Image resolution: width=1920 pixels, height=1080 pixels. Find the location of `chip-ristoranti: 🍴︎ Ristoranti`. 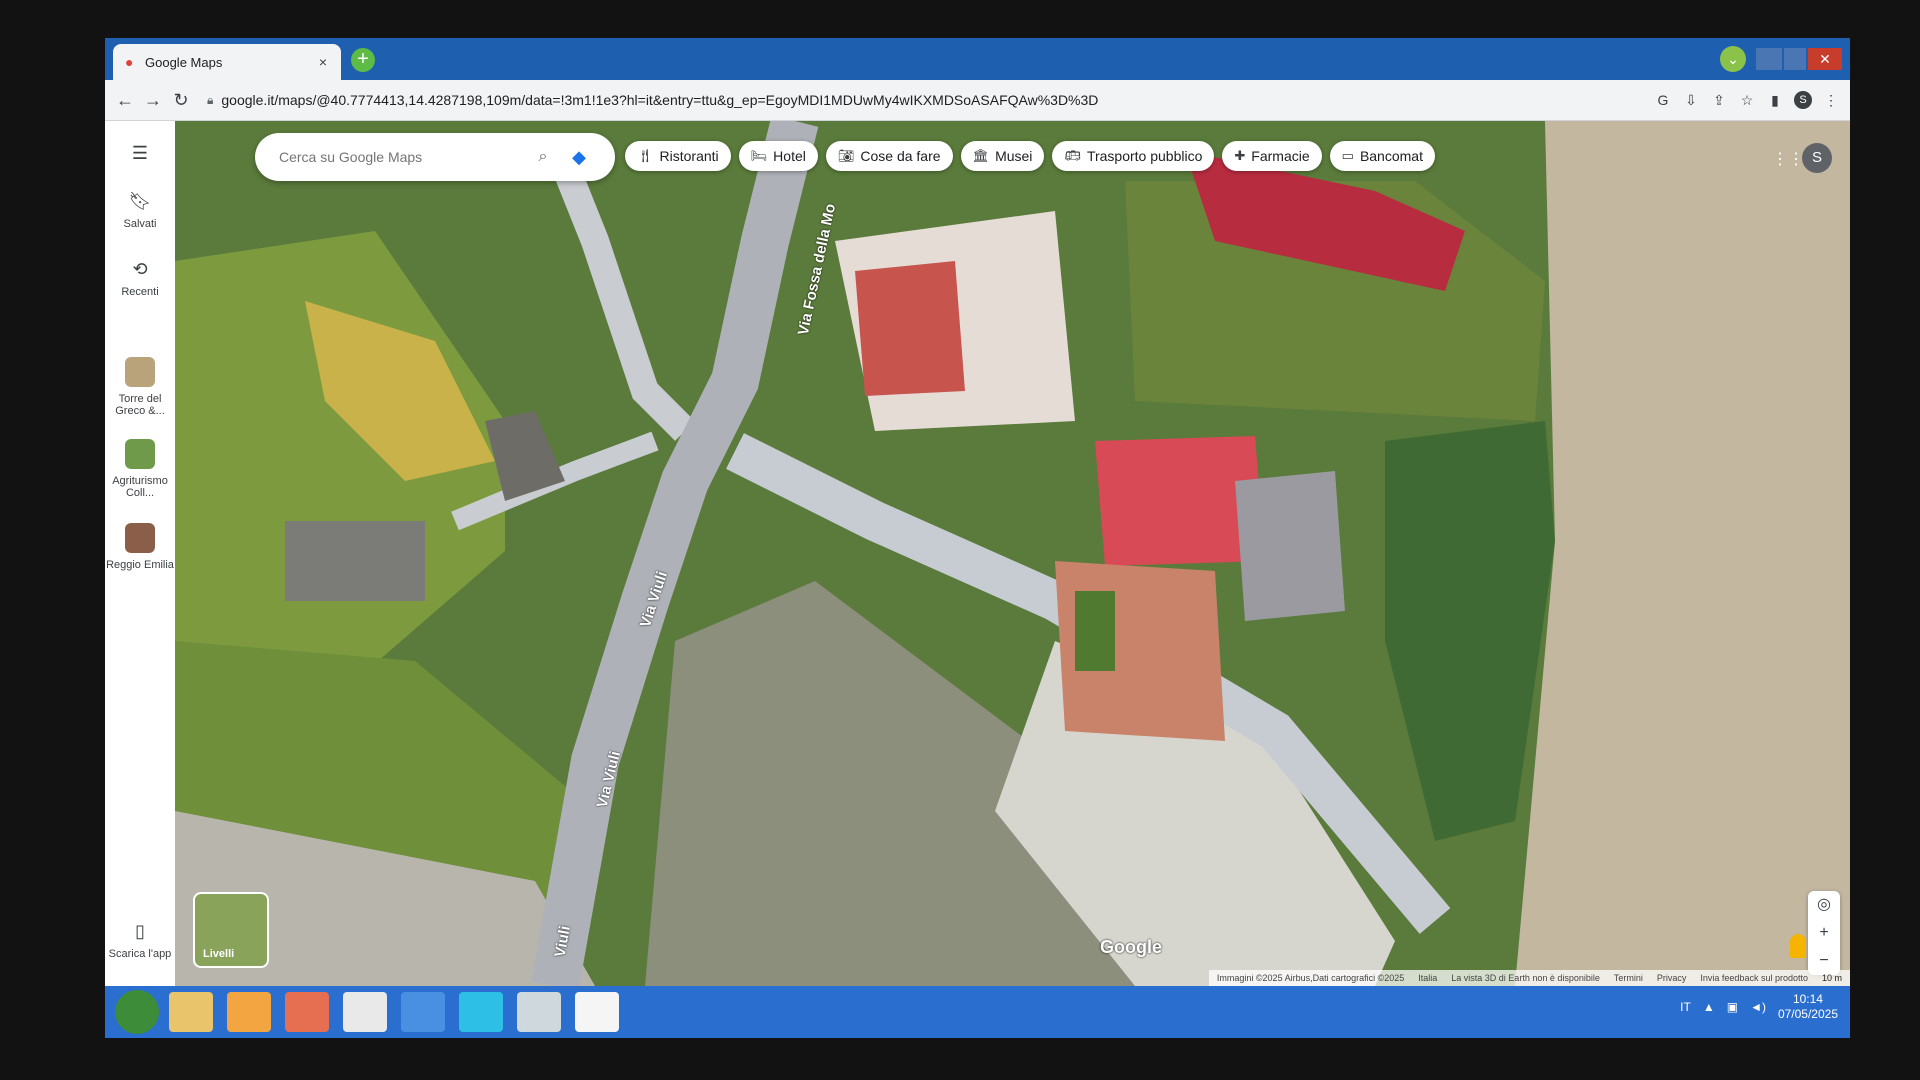

chip-ristoranti: 🍴︎ Ristoranti is located at coordinates (678, 156).